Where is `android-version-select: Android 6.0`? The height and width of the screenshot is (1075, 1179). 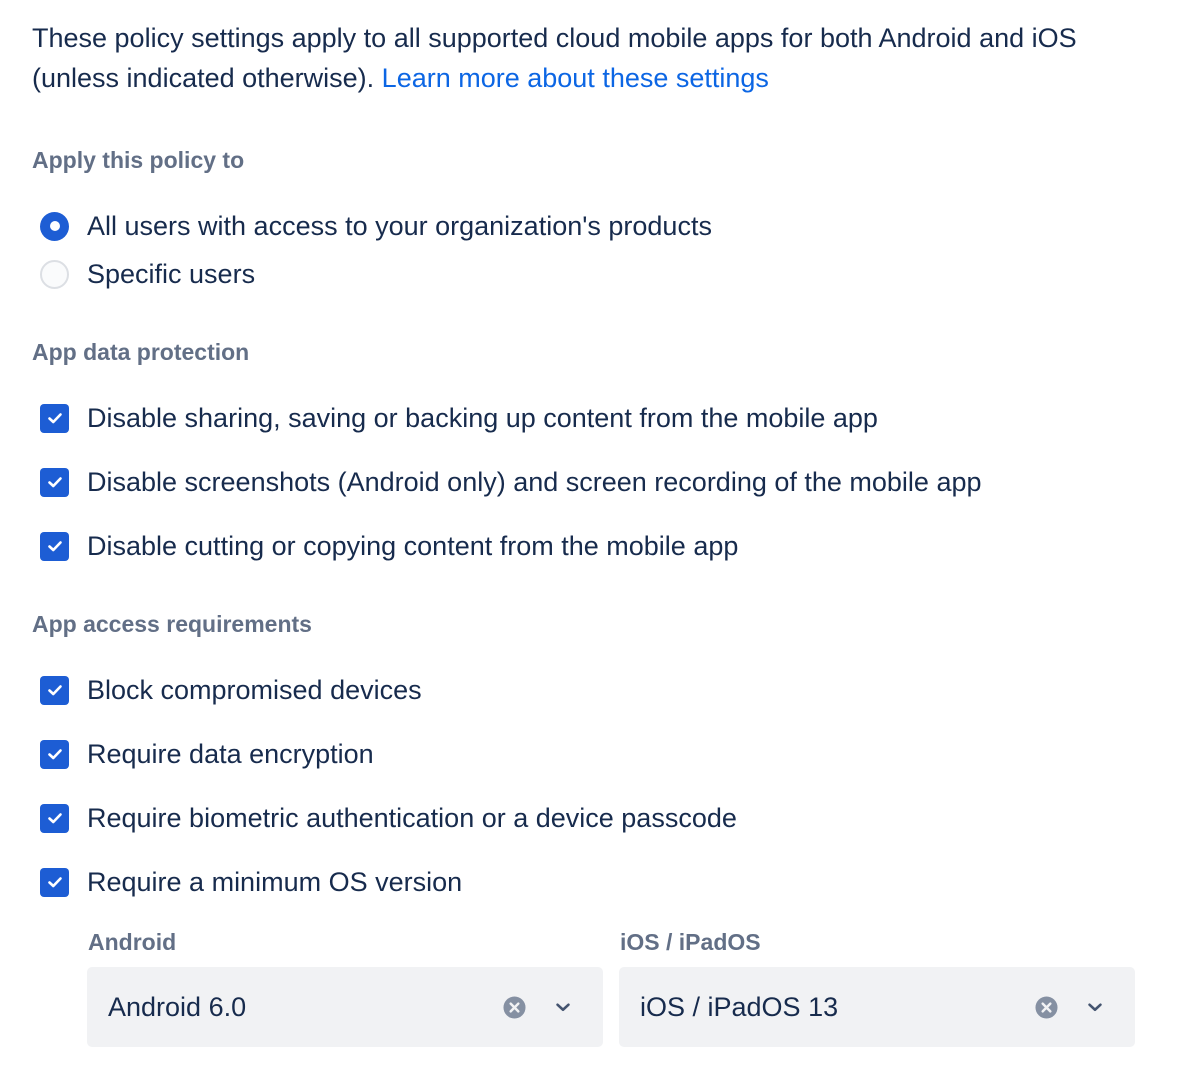 android-version-select: Android 6.0 is located at coordinates (345, 1007).